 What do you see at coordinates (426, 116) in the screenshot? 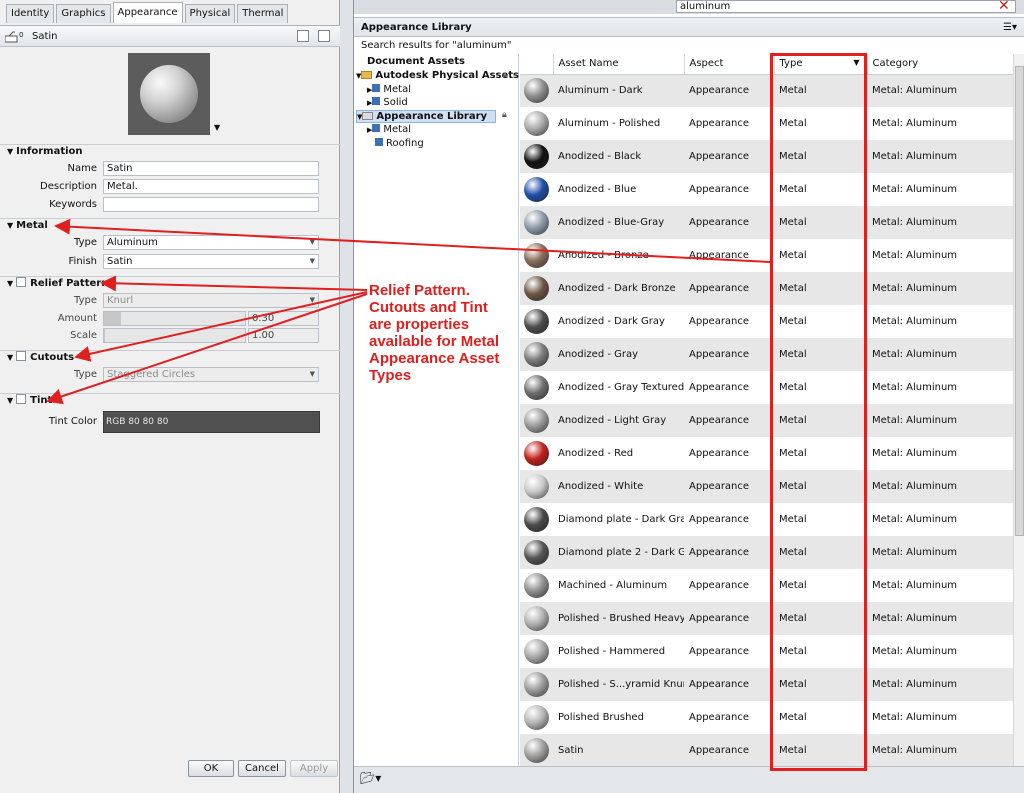
I see `tree-appearance-library: ▼ Appearance Library` at bounding box center [426, 116].